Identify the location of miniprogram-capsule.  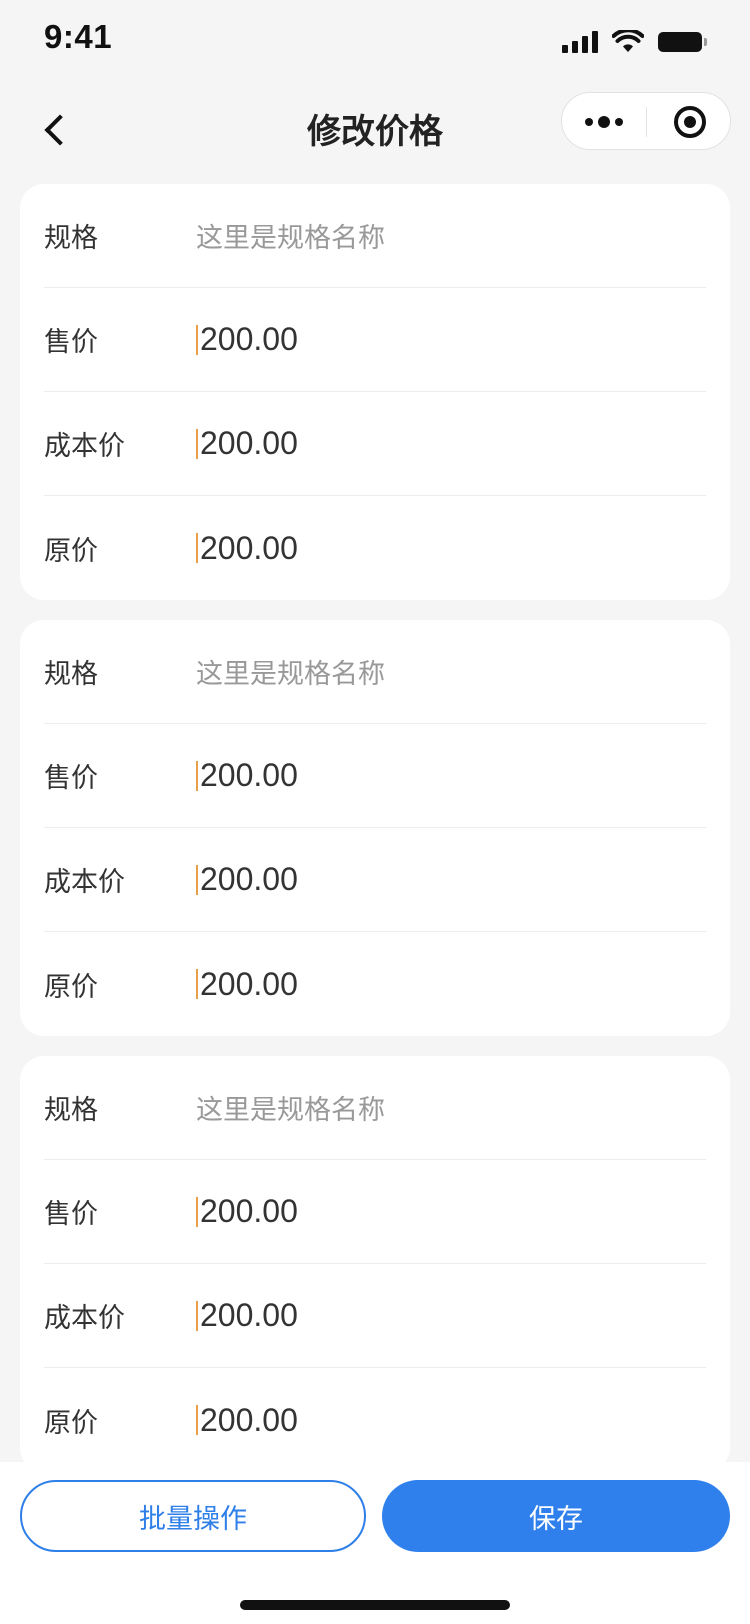
(646, 121).